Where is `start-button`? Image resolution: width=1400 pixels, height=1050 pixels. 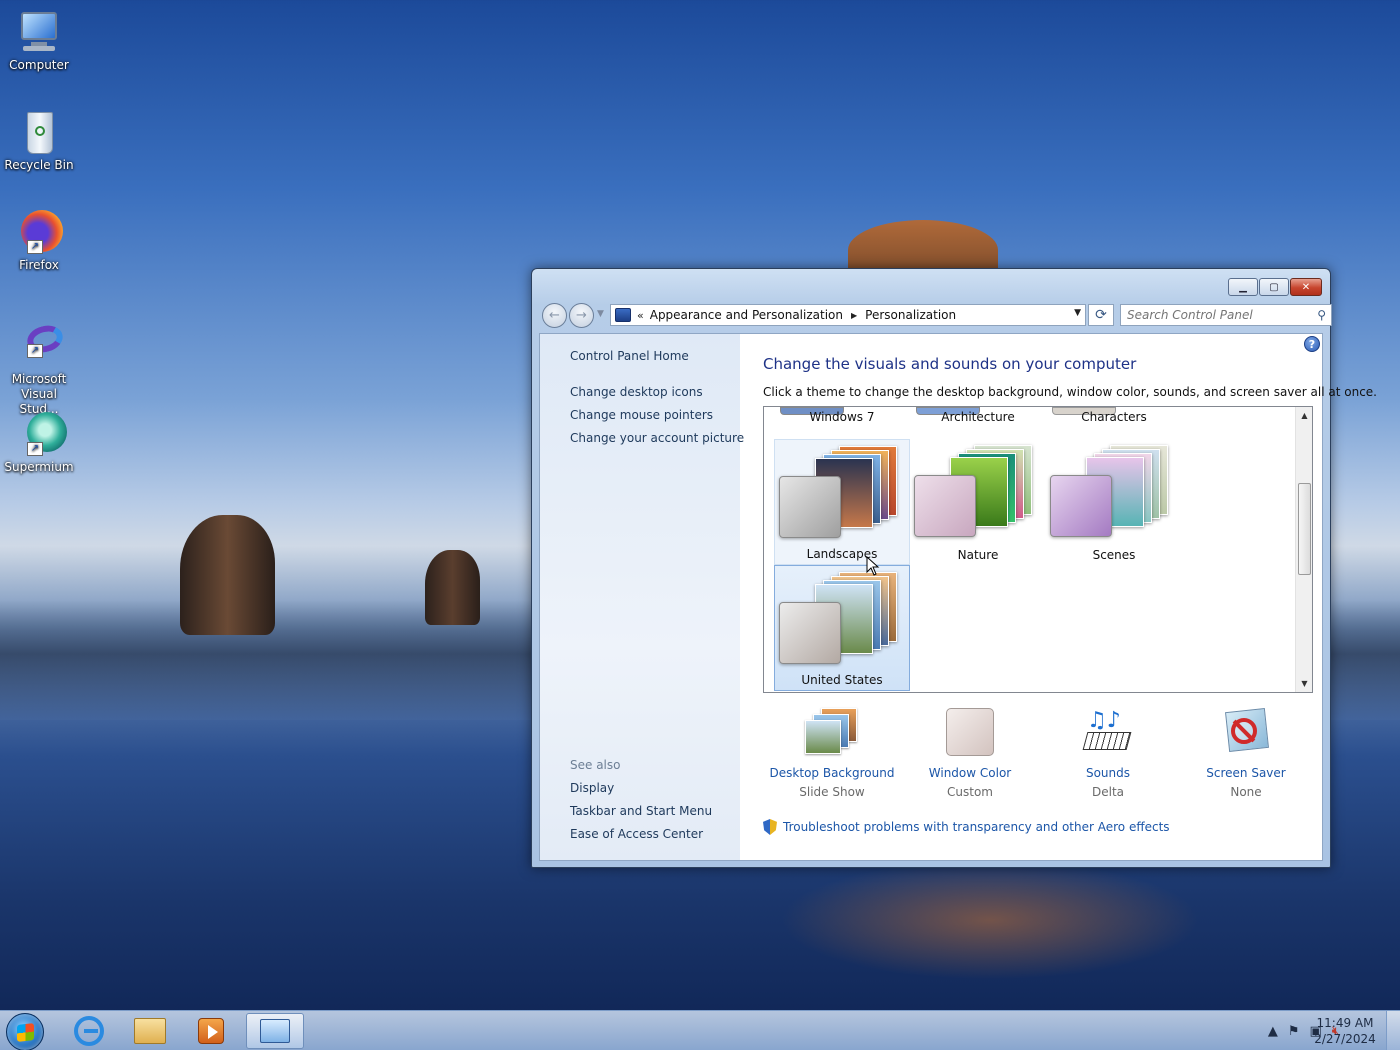 start-button is located at coordinates (25, 1031).